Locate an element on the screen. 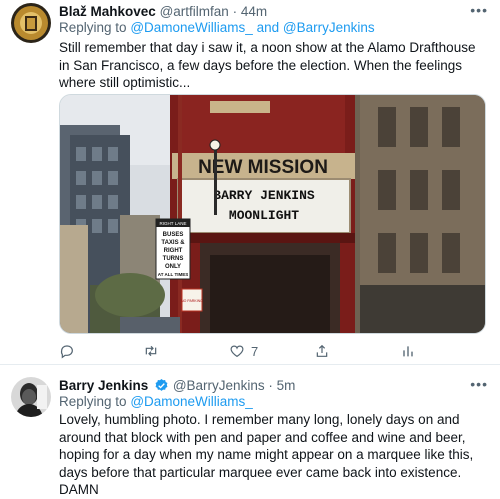 The image size is (500, 499). reply-bubble-icon is located at coordinates (66, 352).